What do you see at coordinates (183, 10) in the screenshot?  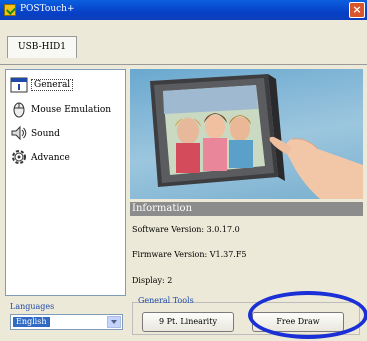 I see `title-bar: POSTouch+ ×` at bounding box center [183, 10].